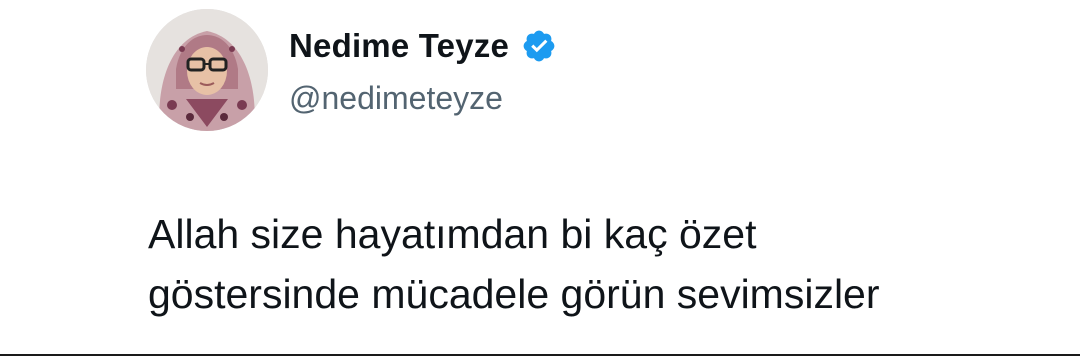  Describe the element at coordinates (399, 46) in the screenshot. I see `display-name: Nedime Teyze` at that location.